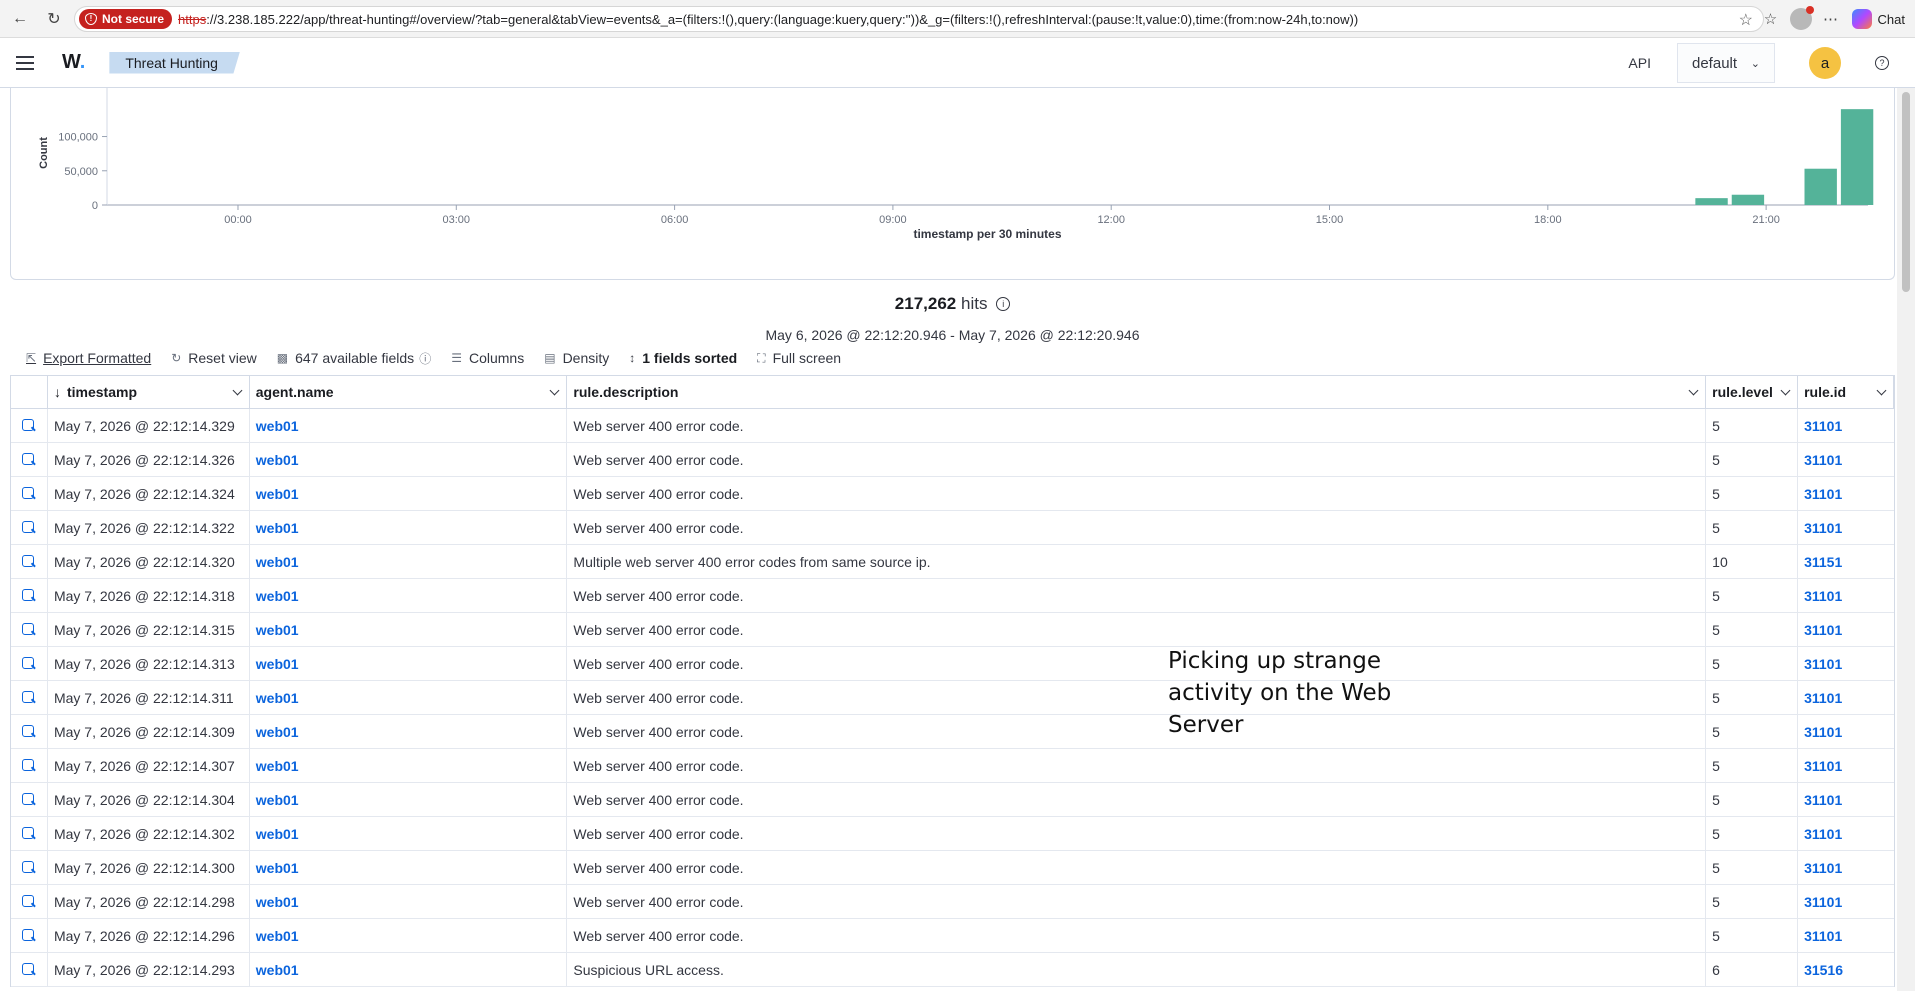 The width and height of the screenshot is (1915, 991). Describe the element at coordinates (126, 19) in the screenshot. I see `not-secure-badge: ! Not secure` at that location.